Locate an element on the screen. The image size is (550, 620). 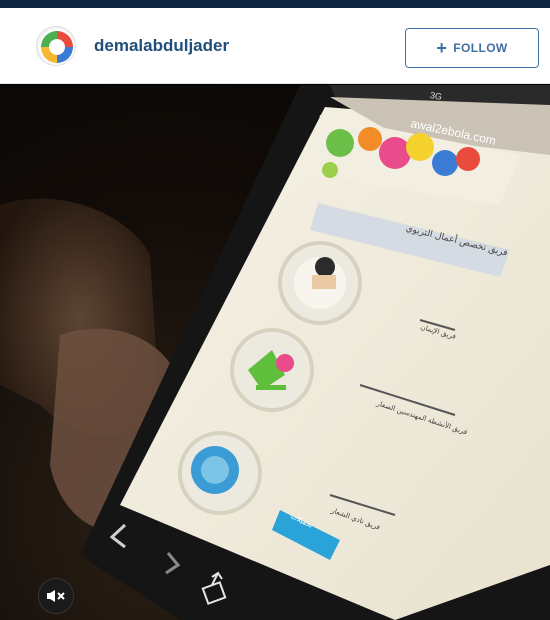
avatar-logo-icon is located at coordinates (57, 47).